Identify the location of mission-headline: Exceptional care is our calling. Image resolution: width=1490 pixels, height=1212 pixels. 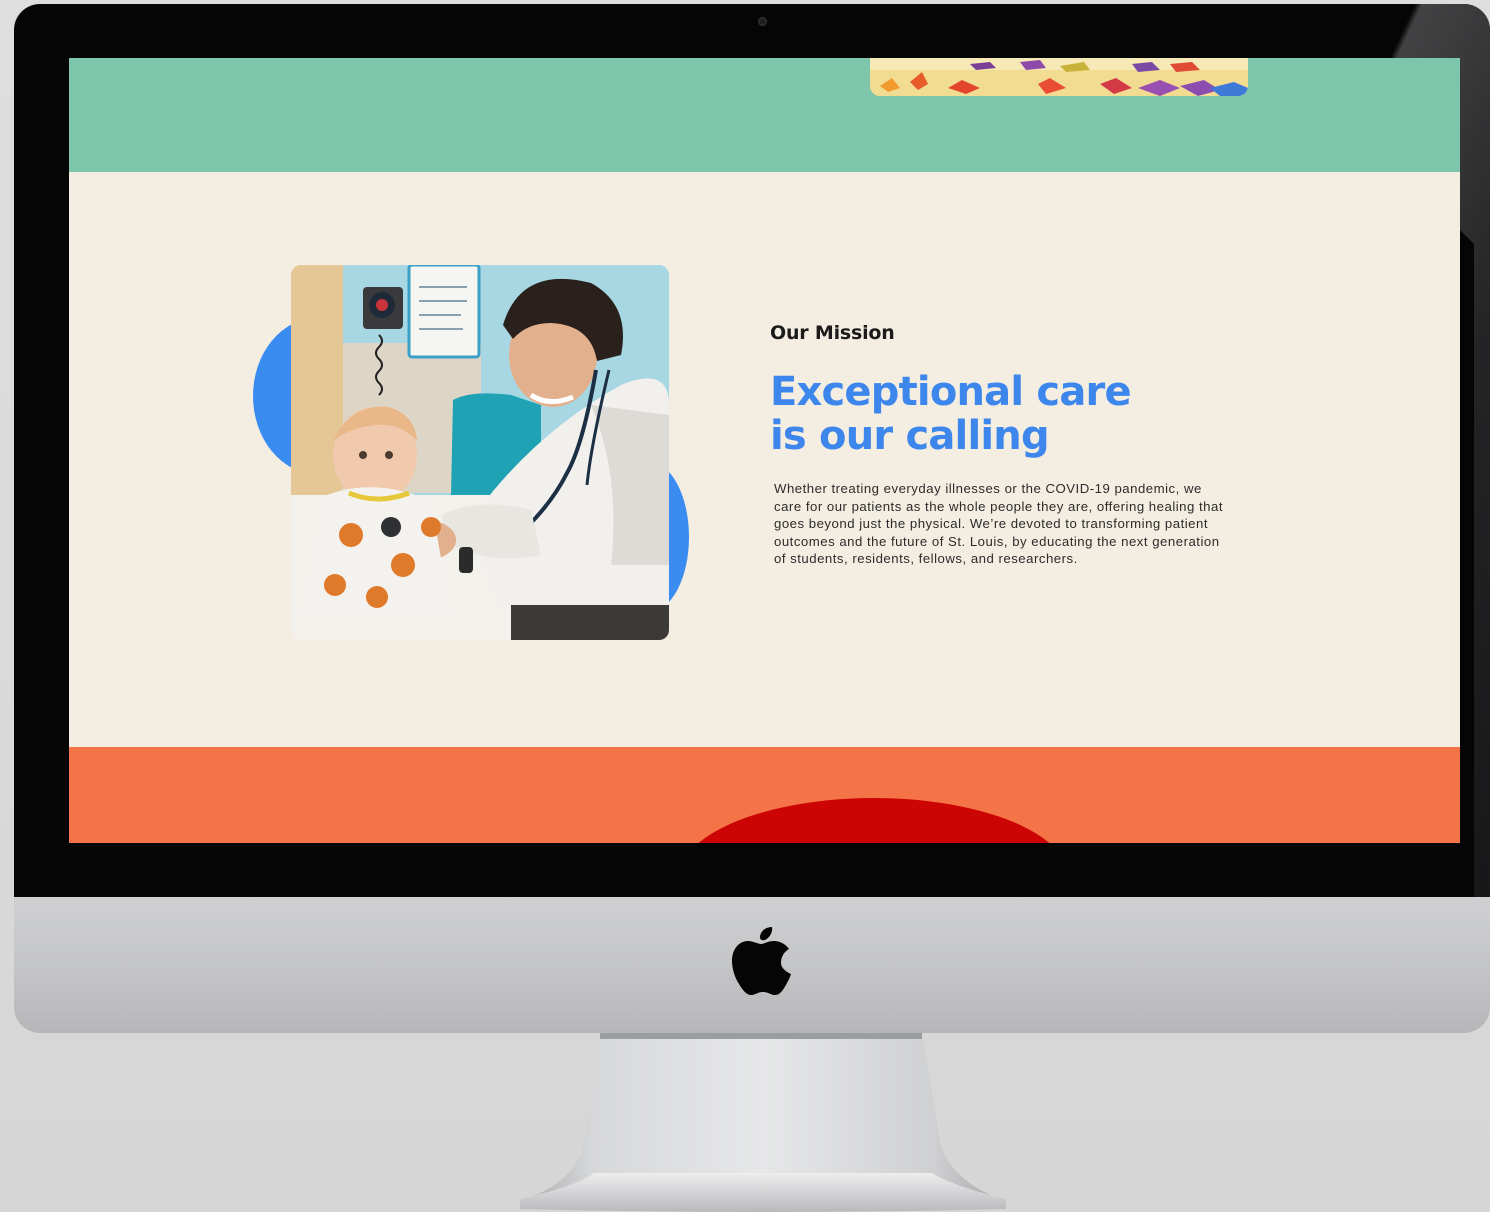
(1010, 414).